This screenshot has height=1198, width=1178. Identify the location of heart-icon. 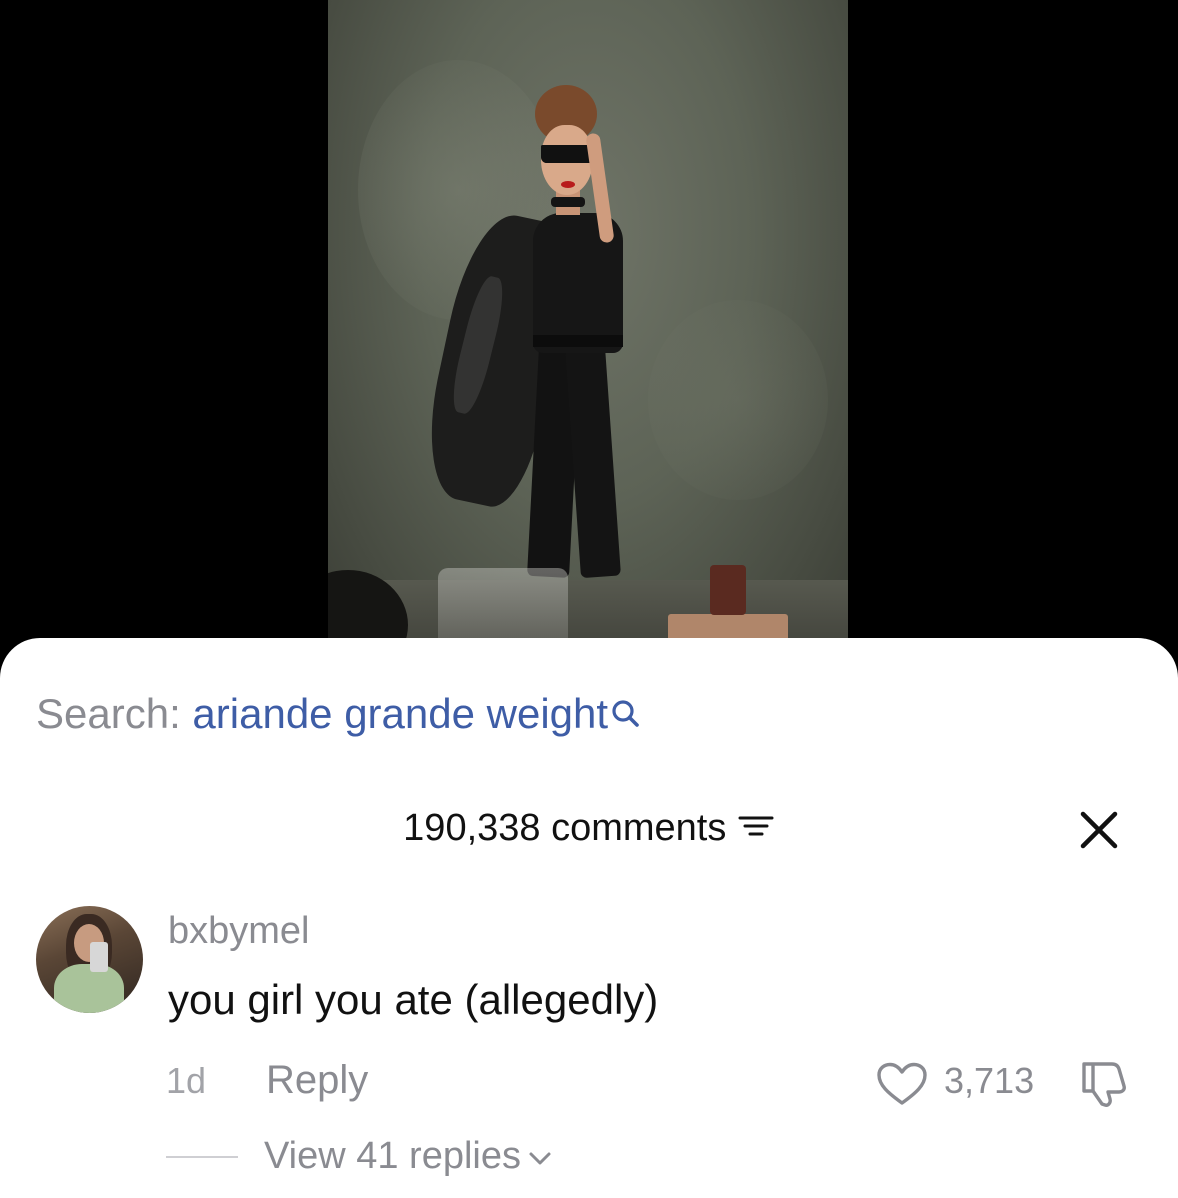
(902, 1084).